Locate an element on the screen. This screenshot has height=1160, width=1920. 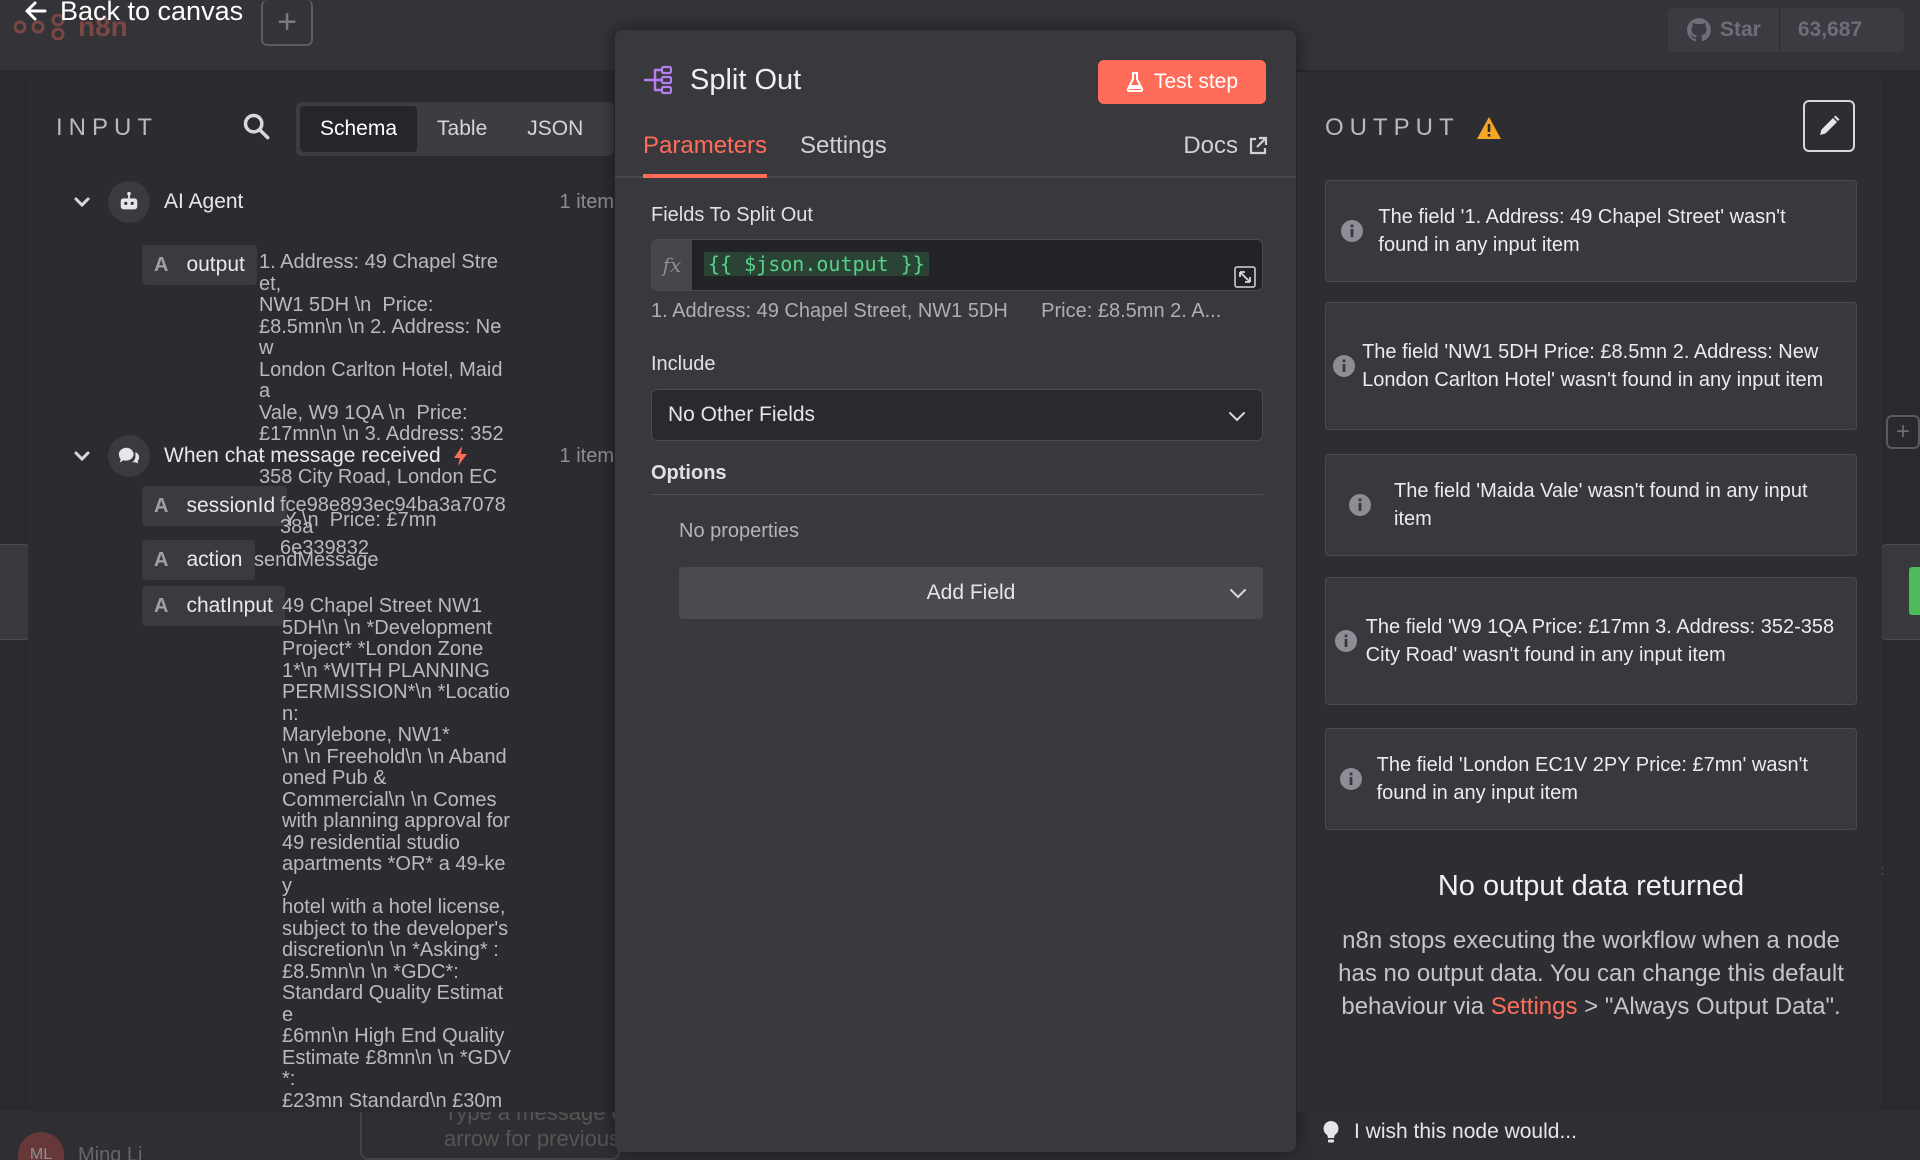
lightning-bolt-icon is located at coordinates (460, 456).